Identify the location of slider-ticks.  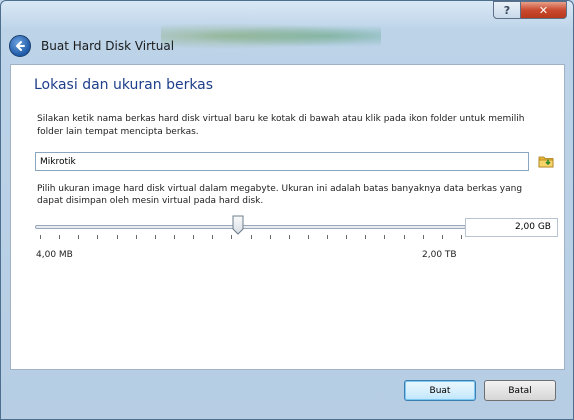
(250, 238).